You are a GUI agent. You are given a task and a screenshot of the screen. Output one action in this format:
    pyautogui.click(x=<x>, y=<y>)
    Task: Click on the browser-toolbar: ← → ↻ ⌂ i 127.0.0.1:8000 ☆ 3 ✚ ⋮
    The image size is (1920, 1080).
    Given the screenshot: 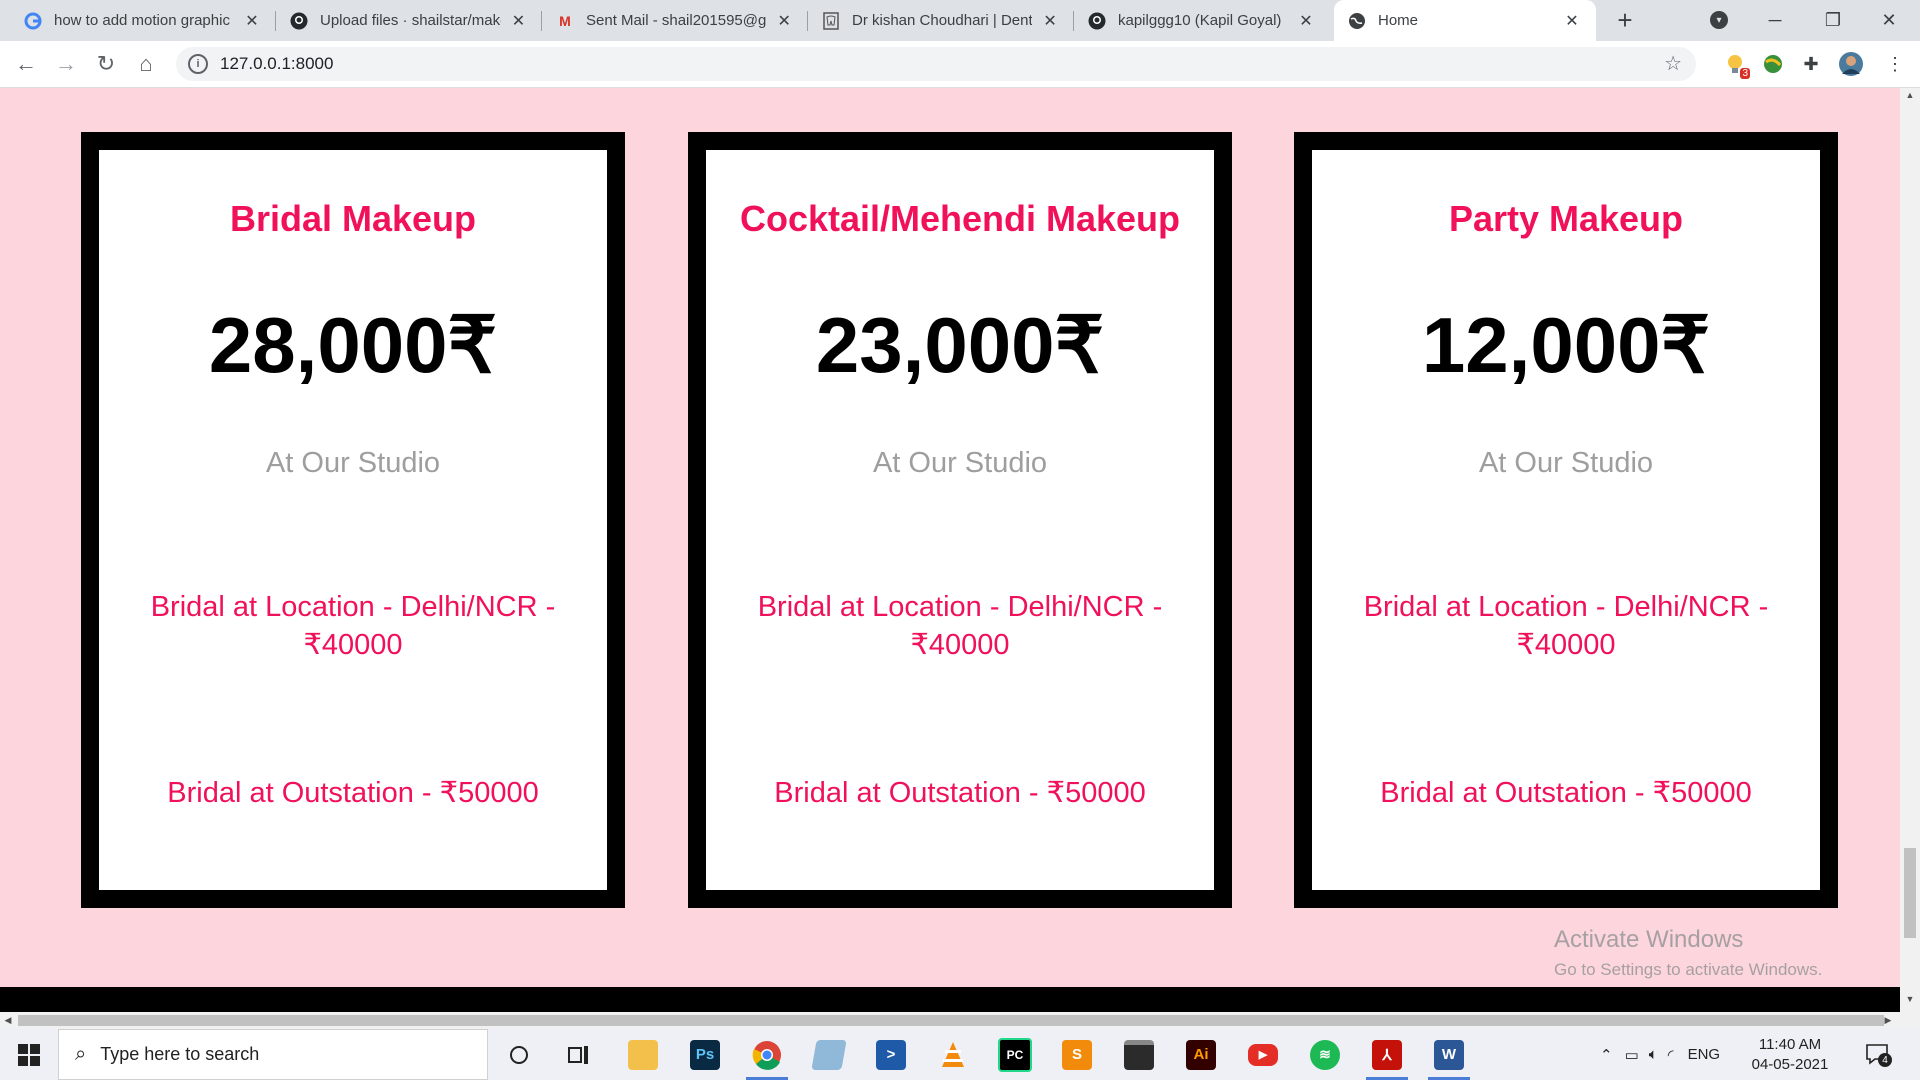 What is the action you would take?
    pyautogui.click(x=960, y=64)
    